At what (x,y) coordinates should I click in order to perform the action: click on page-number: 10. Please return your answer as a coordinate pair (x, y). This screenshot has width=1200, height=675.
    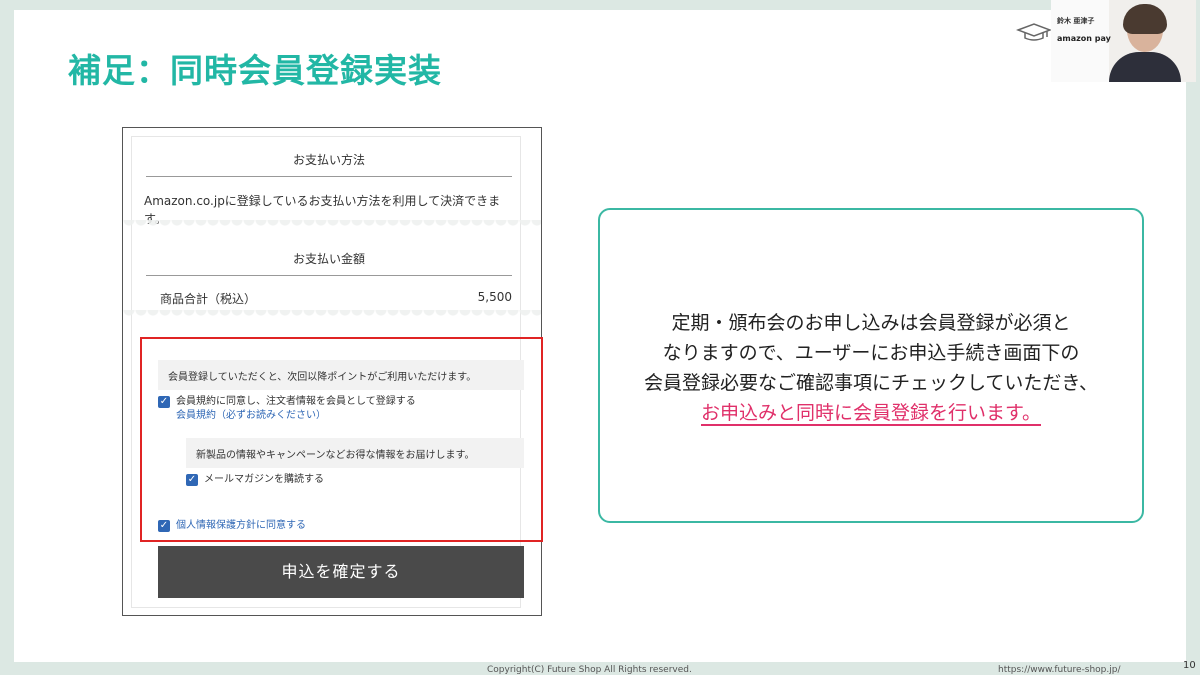
    Looking at the image, I should click on (1189, 665).